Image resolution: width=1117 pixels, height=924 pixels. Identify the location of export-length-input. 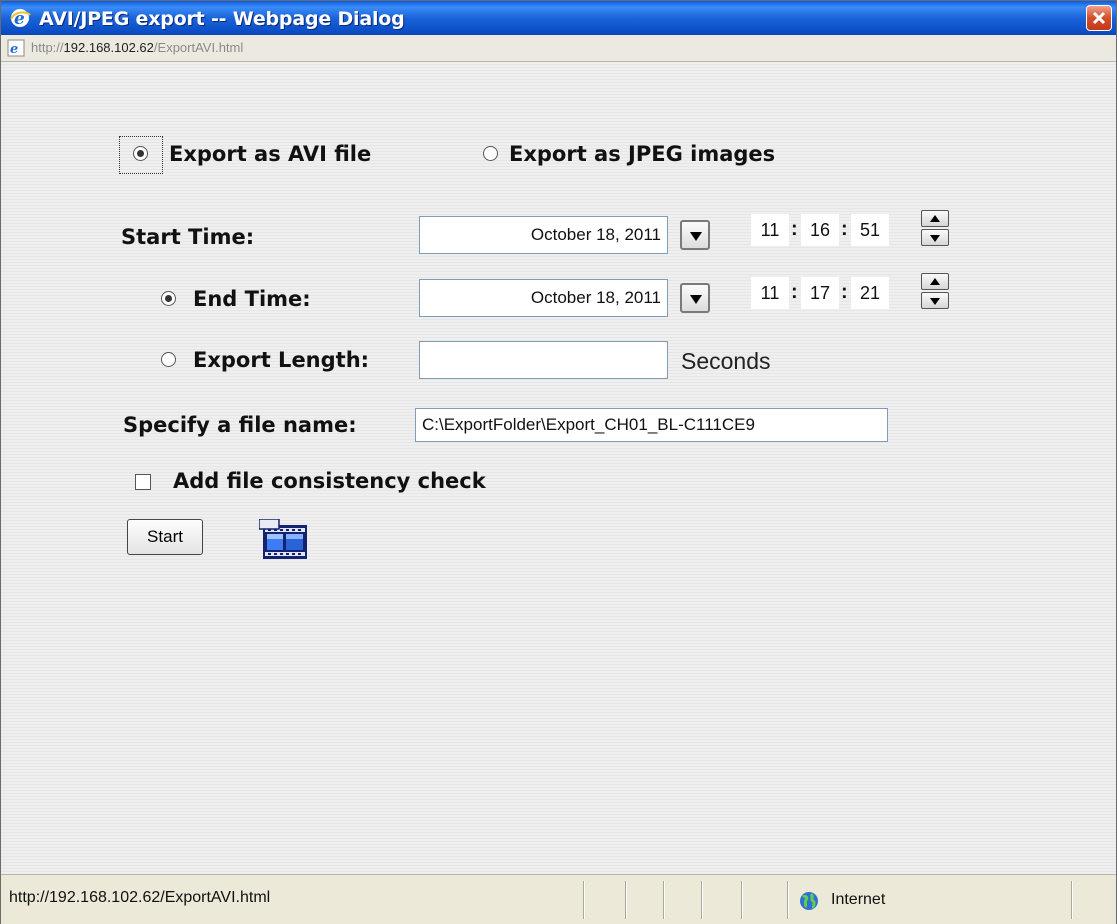
(543, 360).